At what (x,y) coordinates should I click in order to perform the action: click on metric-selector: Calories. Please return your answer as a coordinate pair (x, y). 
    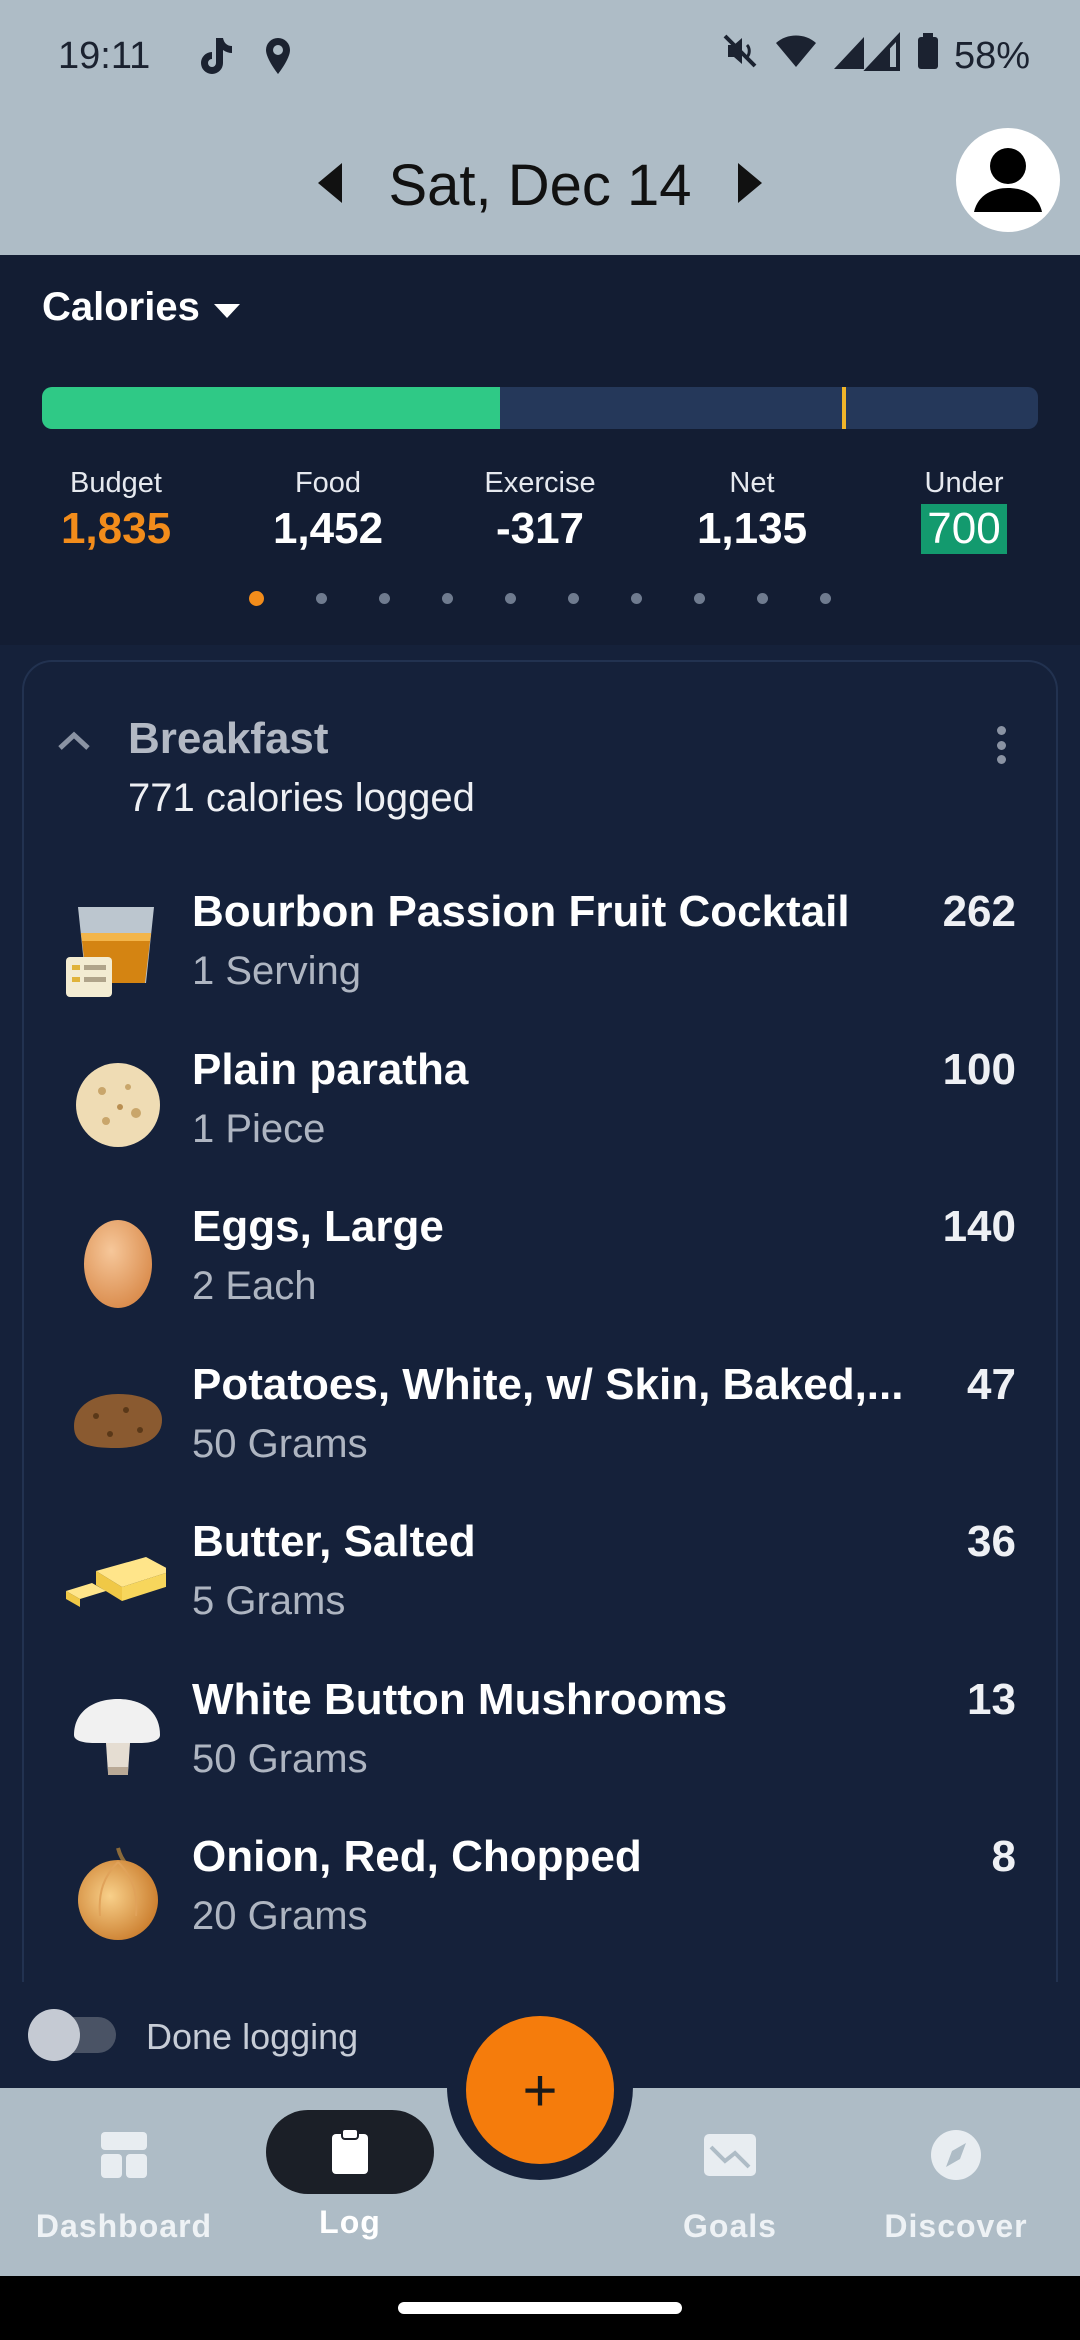
    Looking at the image, I should click on (141, 307).